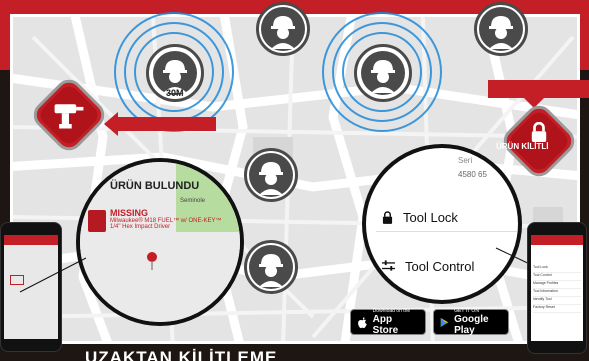 This screenshot has height=361, width=589. Describe the element at coordinates (557, 285) in the screenshot. I see `menu-item: Manage Profiles` at that location.